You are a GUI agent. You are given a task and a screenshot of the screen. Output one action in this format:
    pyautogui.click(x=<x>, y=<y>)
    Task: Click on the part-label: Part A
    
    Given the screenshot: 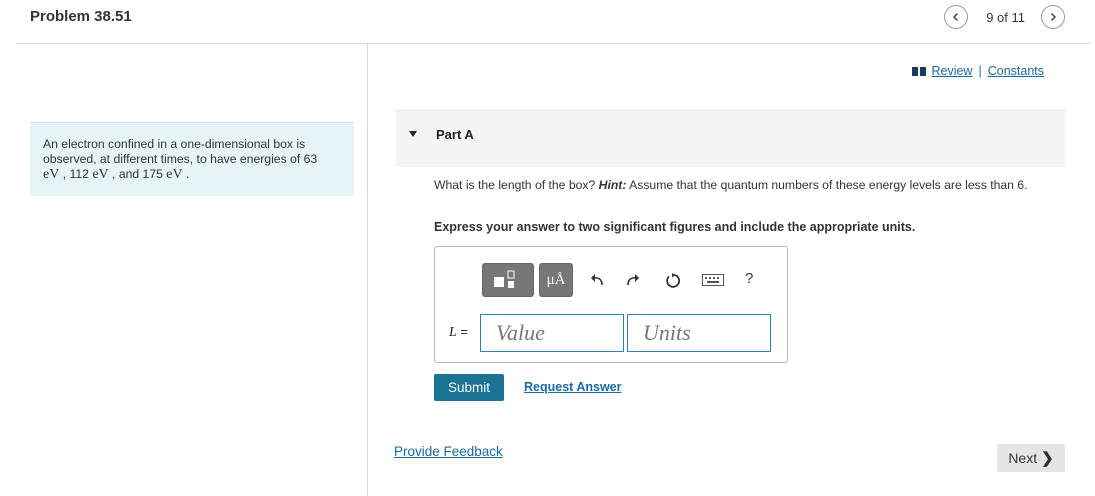 What is the action you would take?
    pyautogui.click(x=455, y=134)
    